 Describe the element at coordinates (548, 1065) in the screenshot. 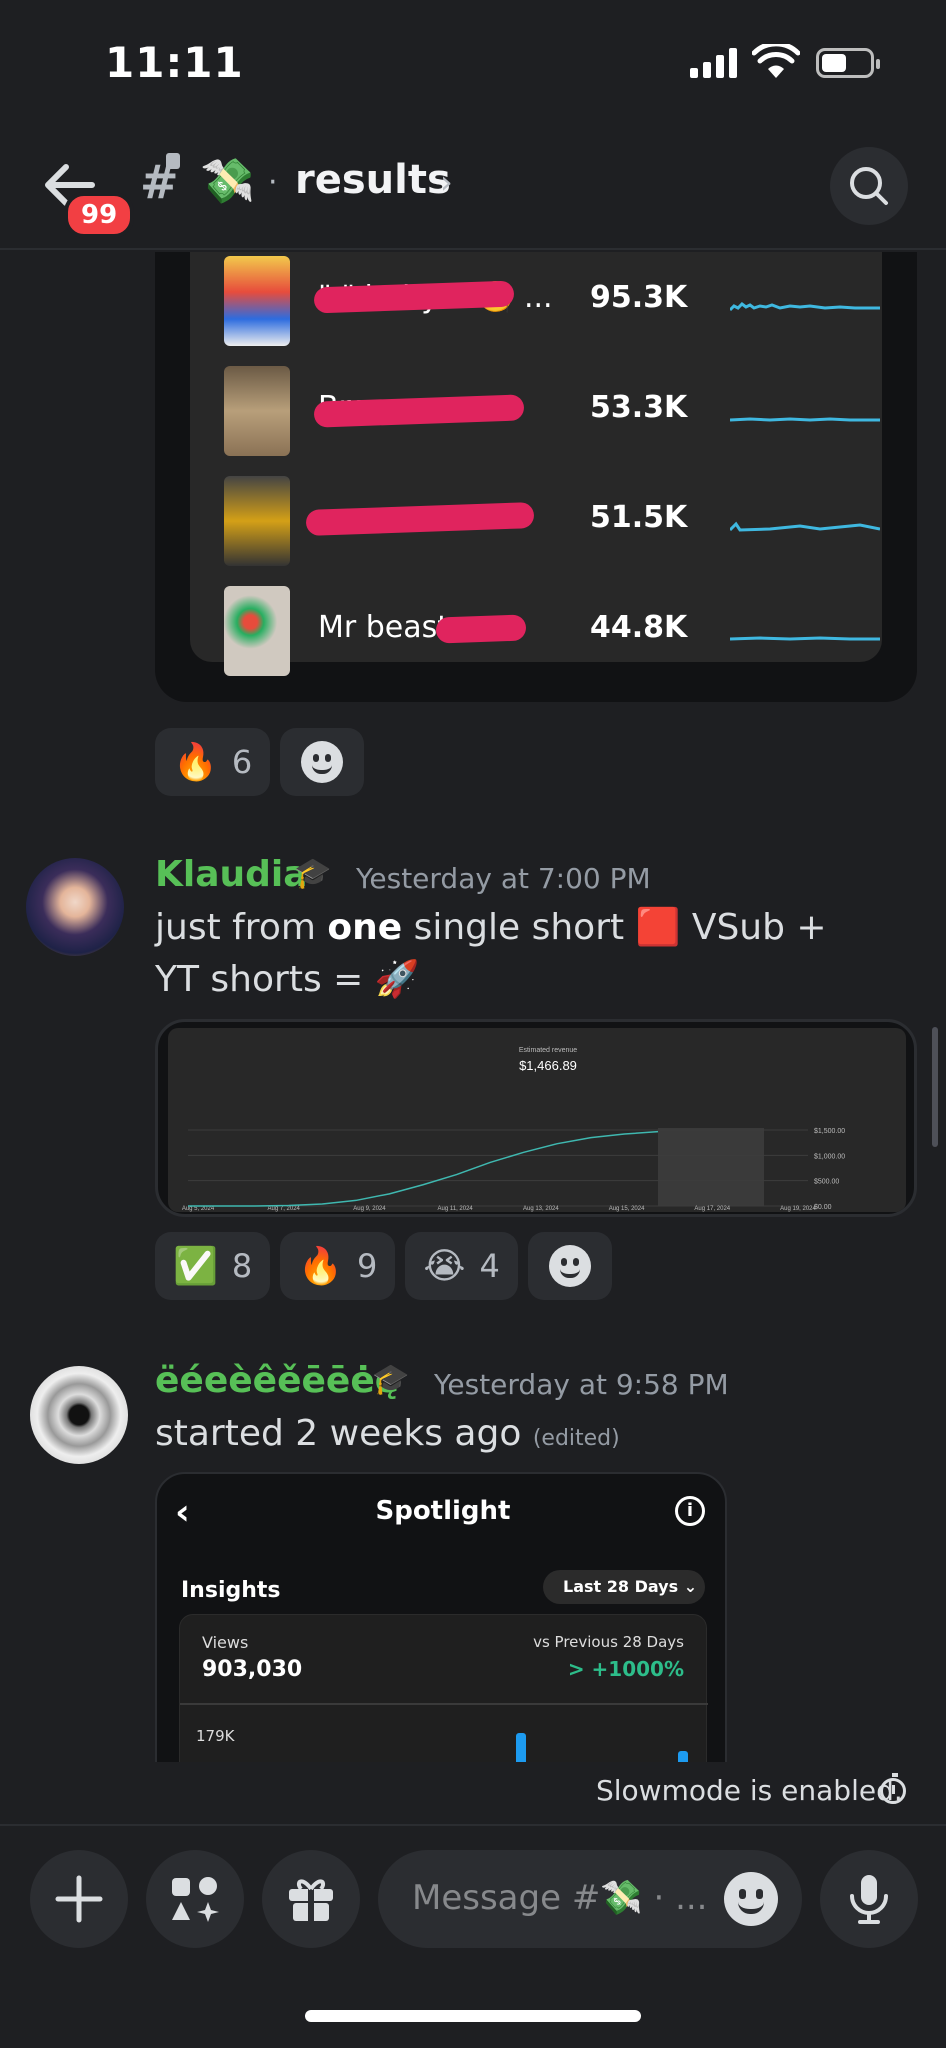

I see `chart-headline-value: $1,466.89` at that location.